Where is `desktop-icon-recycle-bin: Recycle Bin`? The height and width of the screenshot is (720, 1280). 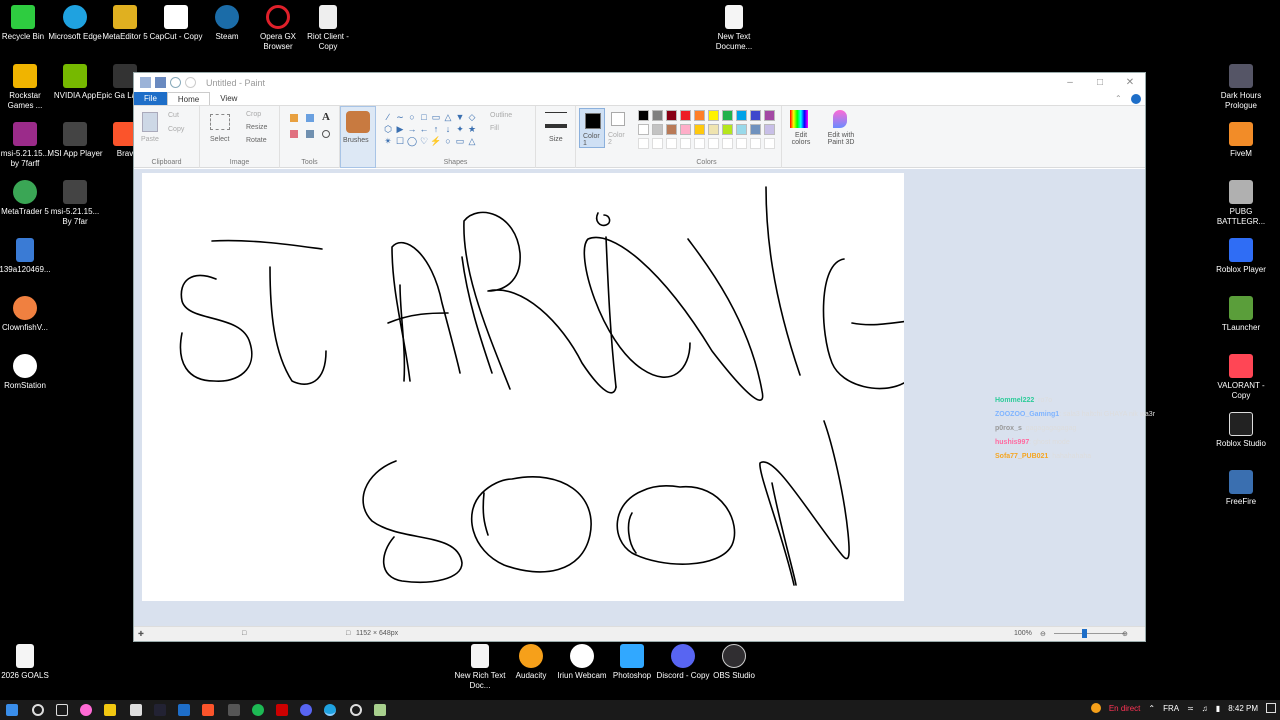
desktop-icon-recycle-bin: Recycle Bin is located at coordinates (26, 23).